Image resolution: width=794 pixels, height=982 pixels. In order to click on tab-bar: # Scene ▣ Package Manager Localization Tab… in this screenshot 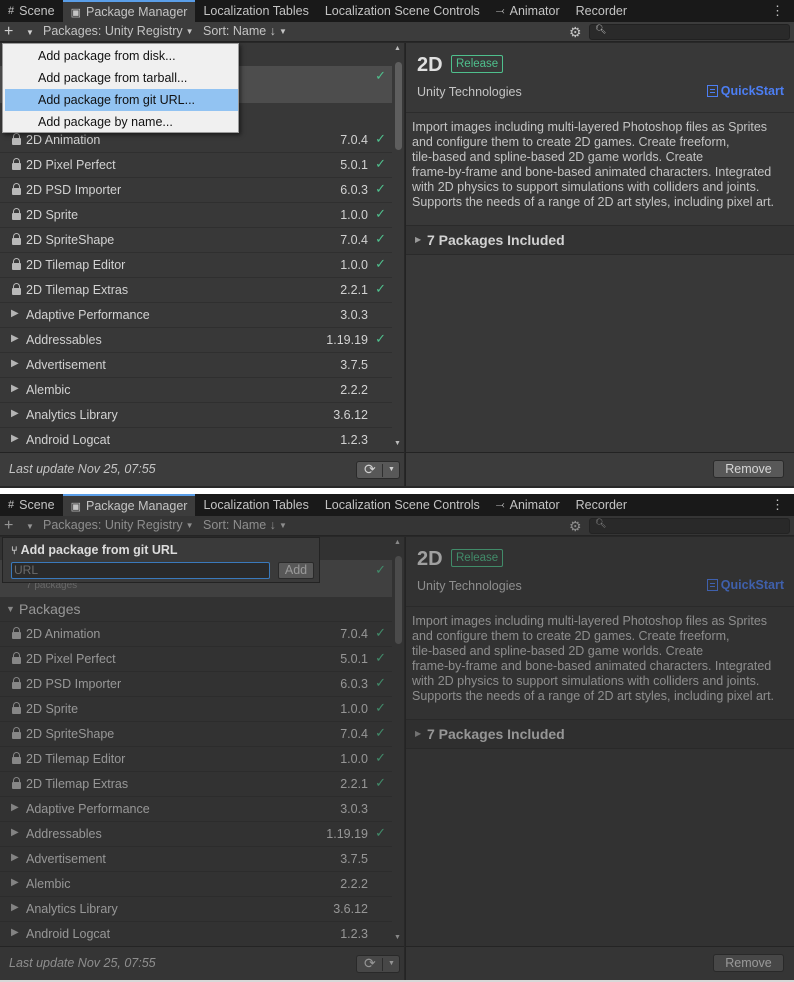, I will do `click(397, 505)`.